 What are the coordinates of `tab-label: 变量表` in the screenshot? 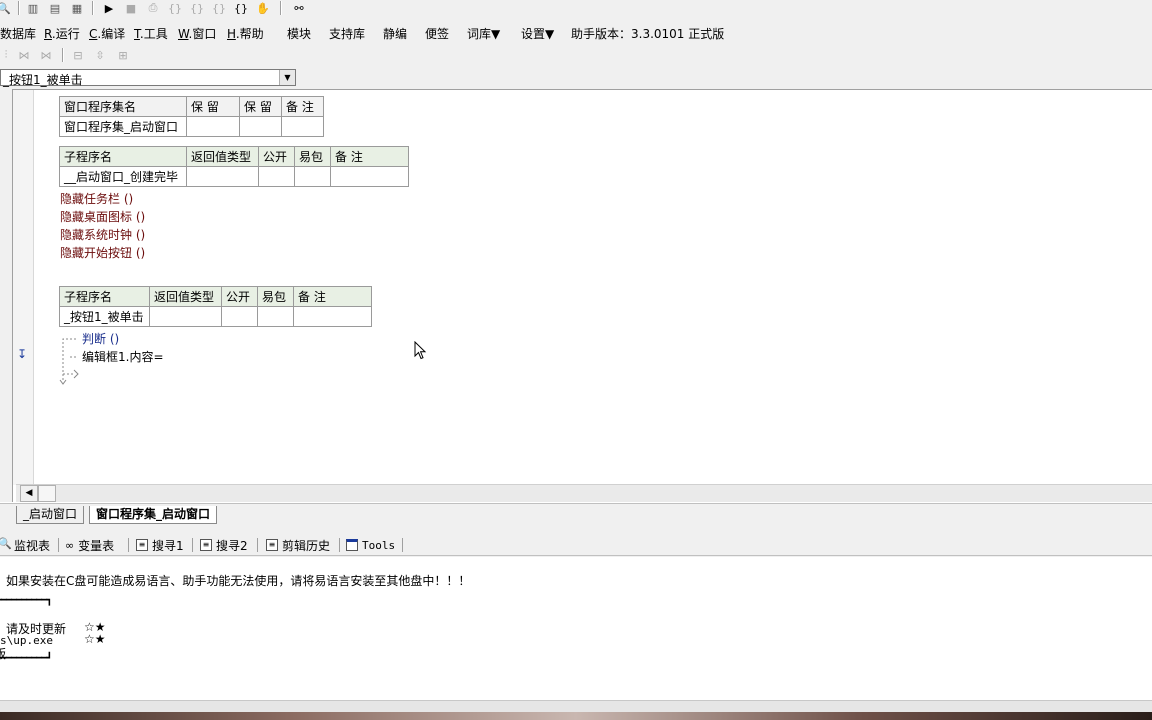 It's located at (96, 545).